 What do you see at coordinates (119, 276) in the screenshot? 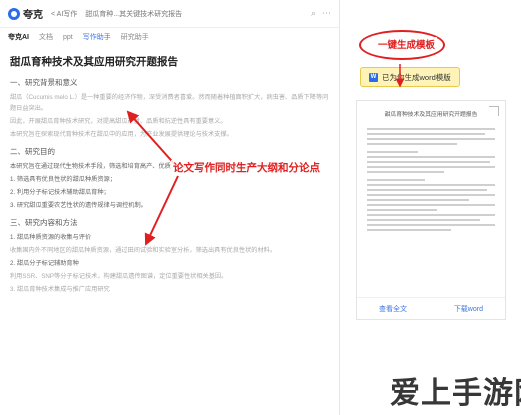
I see `paragraph: 利用SSR、SNP等分子标记技术，构建甜瓜遗传图谱，定位重要性状相关基因。` at bounding box center [119, 276].